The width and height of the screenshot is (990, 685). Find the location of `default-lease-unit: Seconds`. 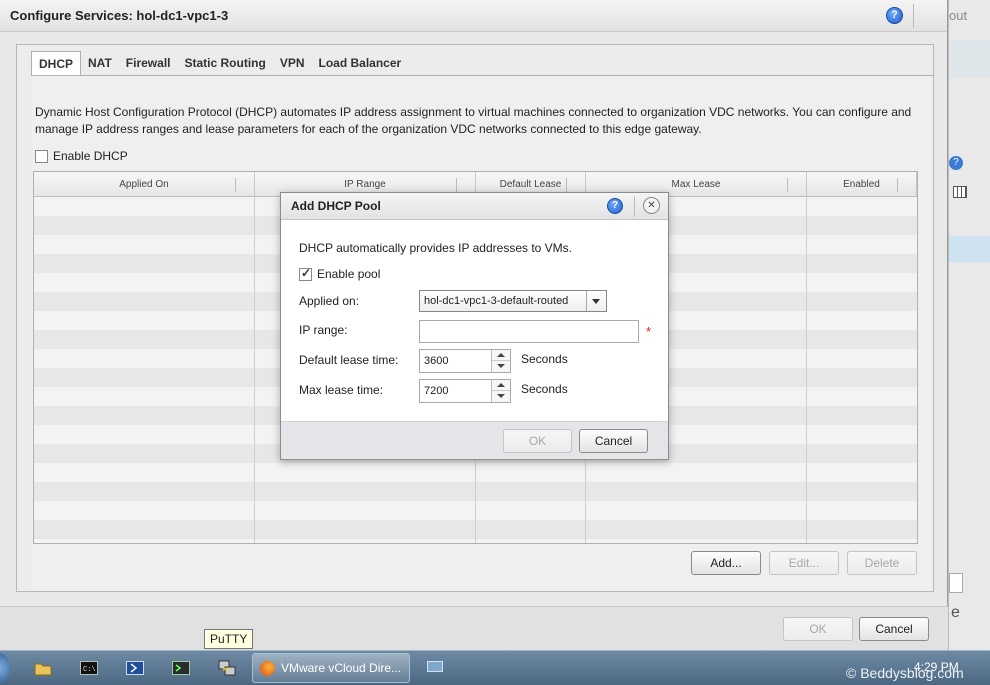

default-lease-unit: Seconds is located at coordinates (544, 359).